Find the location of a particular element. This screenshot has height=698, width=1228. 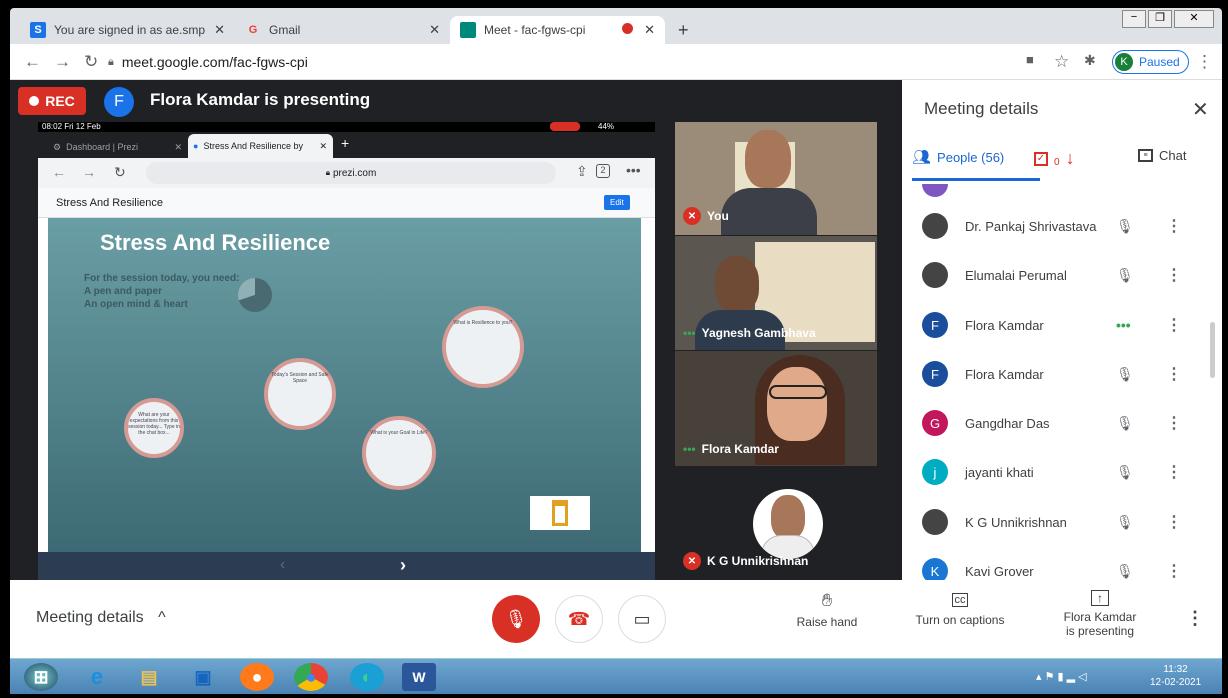

raise-hand-button: ✋︎ Raise hand is located at coordinates (827, 609).